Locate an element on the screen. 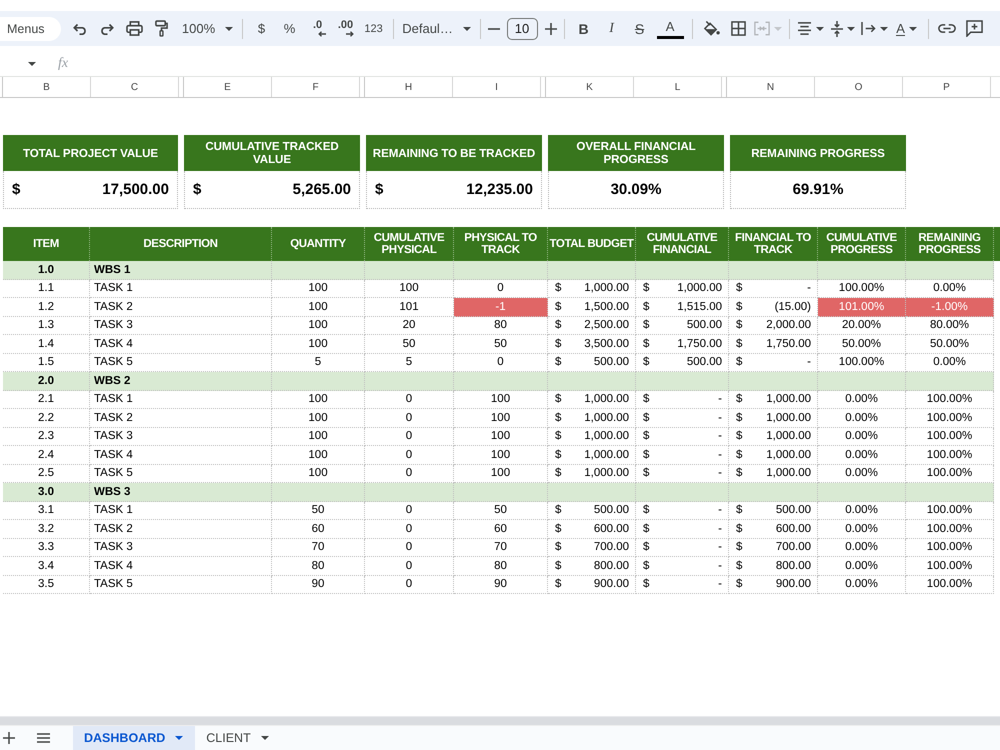  redo-icon is located at coordinates (107, 28).